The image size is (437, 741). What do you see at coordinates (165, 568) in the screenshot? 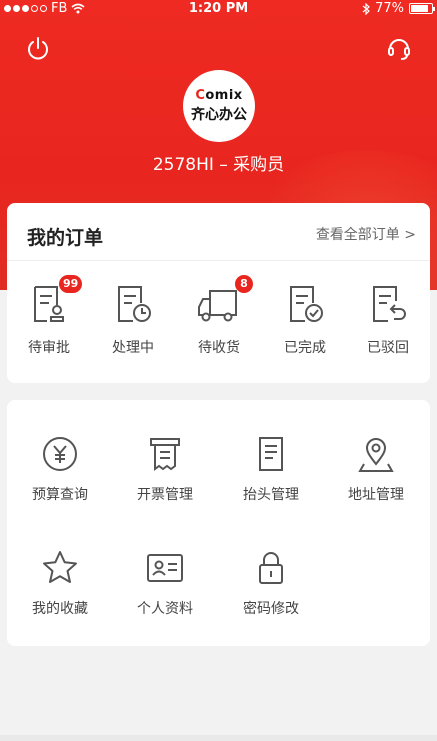
I see `profile-card-icon` at bounding box center [165, 568].